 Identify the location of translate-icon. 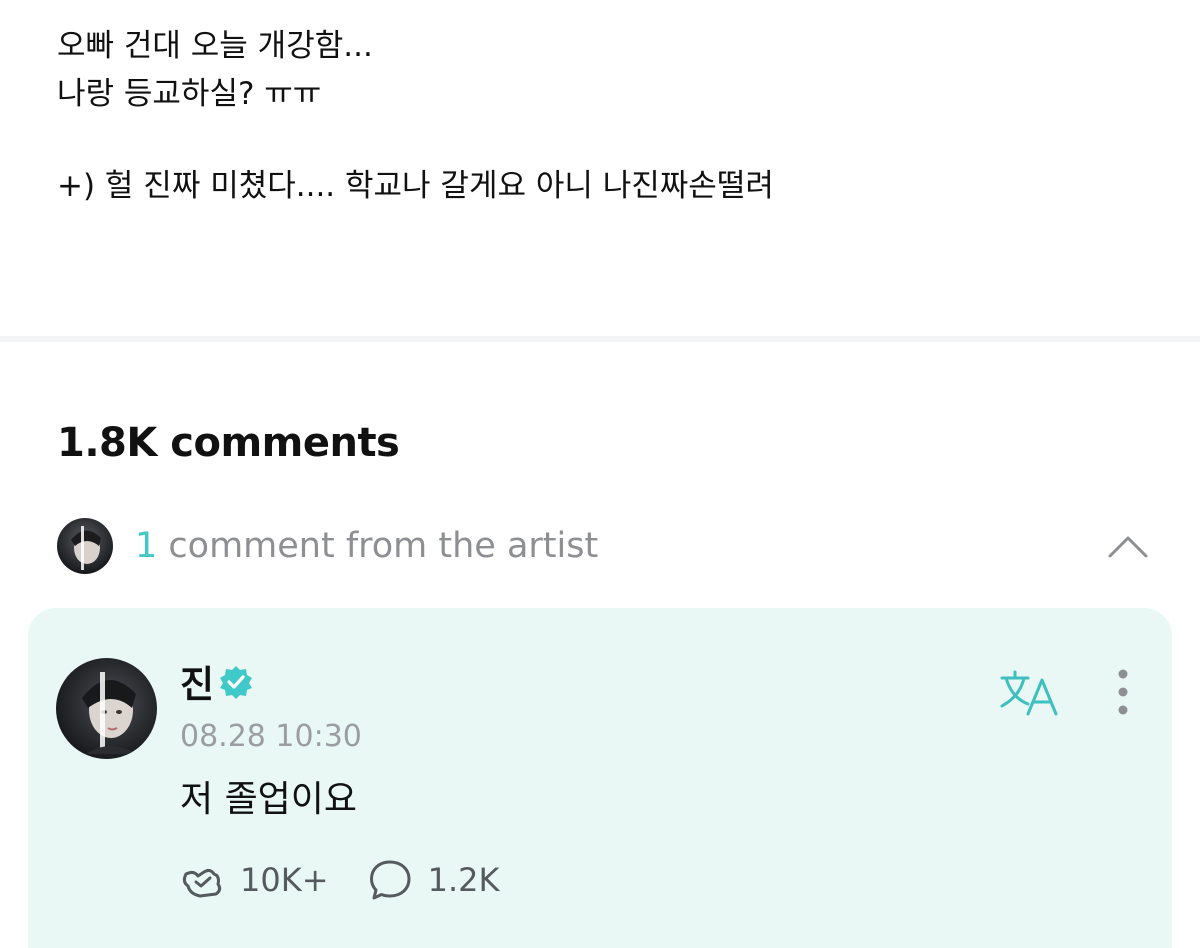
(1029, 693).